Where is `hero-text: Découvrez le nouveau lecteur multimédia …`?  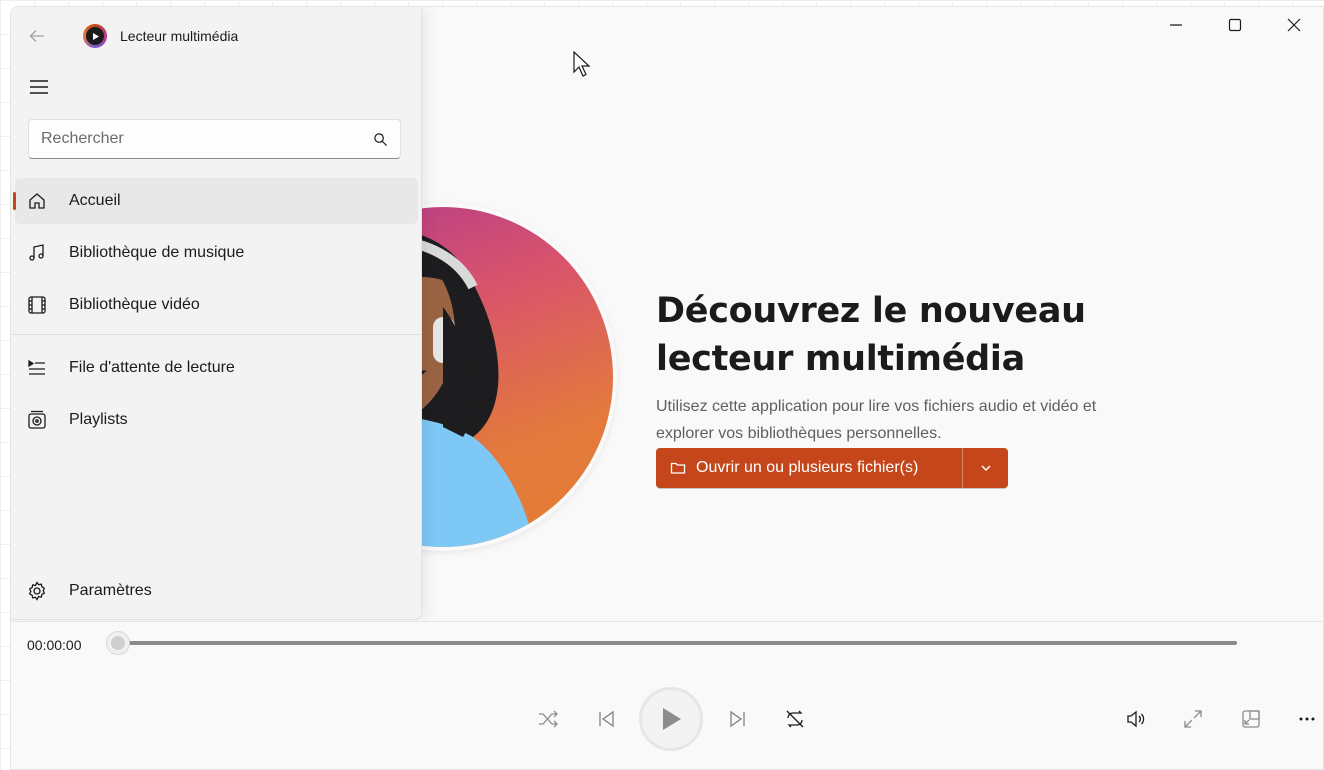
hero-text: Découvrez le nouveau lecteur multimédia … is located at coordinates (916, 367).